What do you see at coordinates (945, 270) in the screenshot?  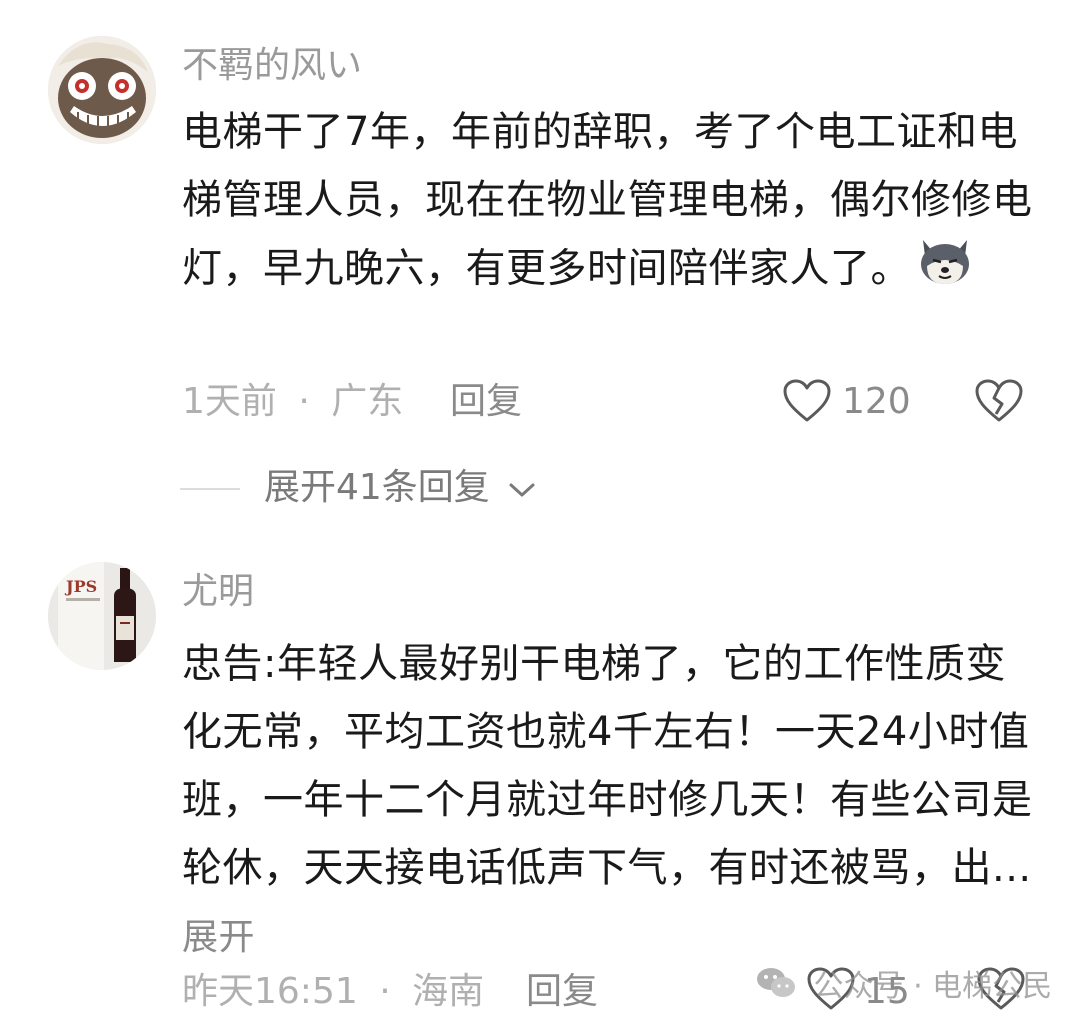 I see `husky-dog-emoji-icon` at bounding box center [945, 270].